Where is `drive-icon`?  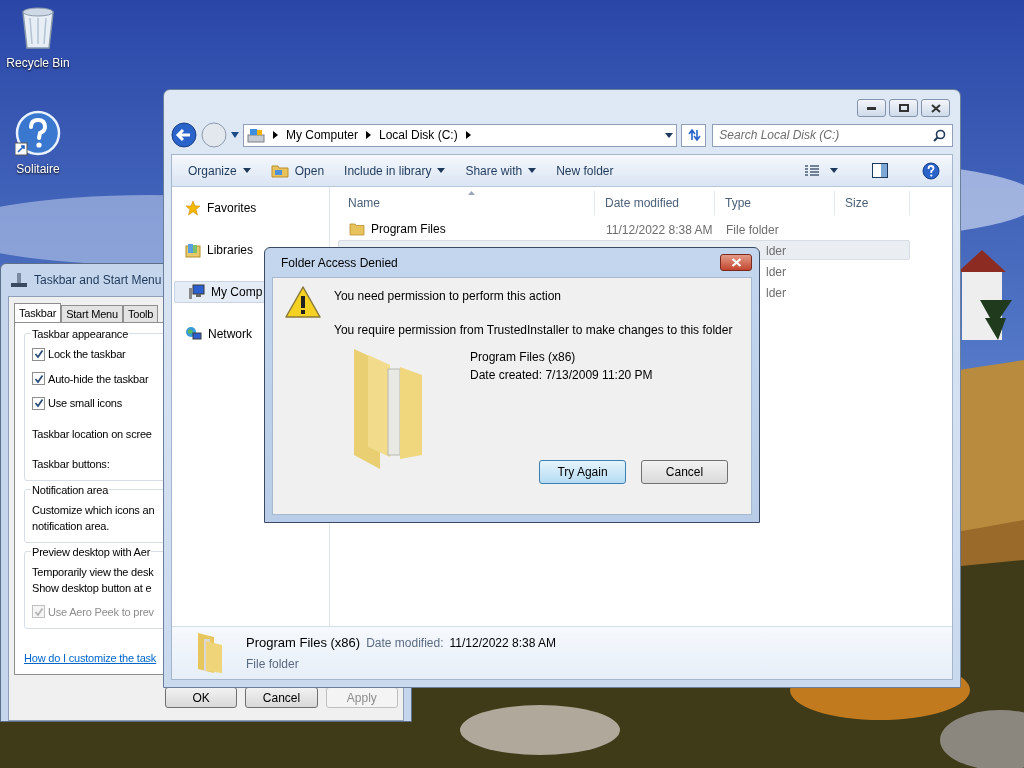 drive-icon is located at coordinates (255, 135).